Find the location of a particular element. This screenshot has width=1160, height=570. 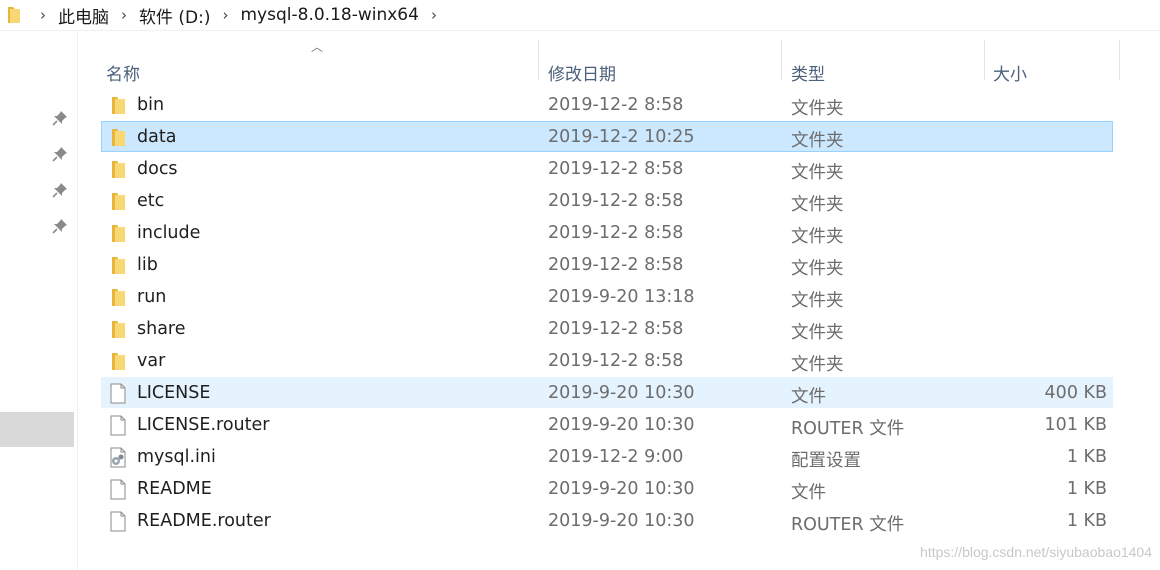

file-name: include is located at coordinates (169, 233).